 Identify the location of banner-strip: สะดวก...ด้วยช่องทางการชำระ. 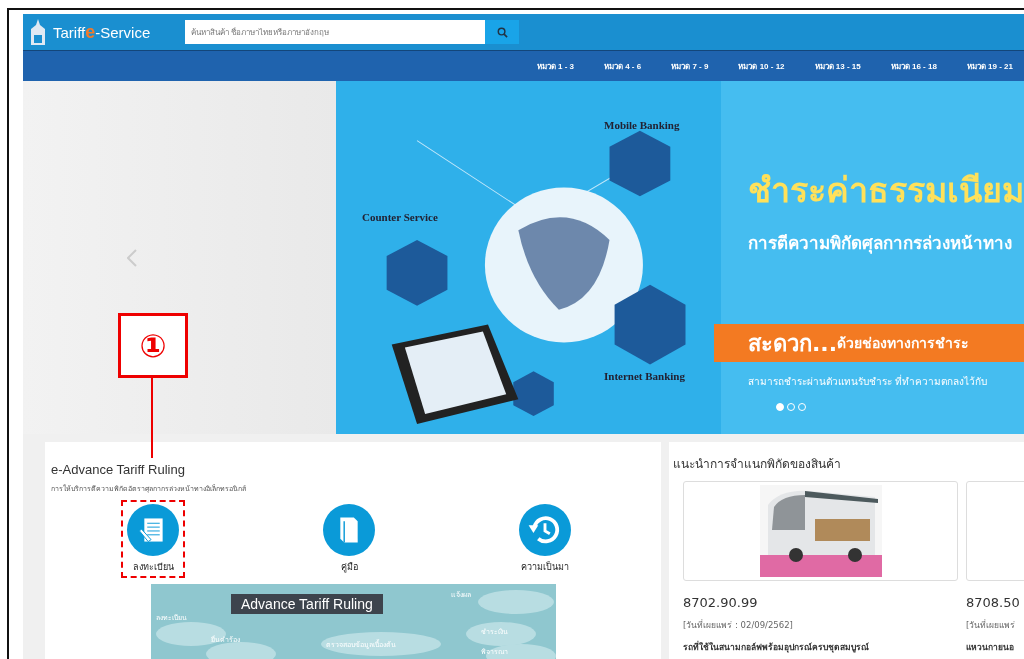
(869, 343).